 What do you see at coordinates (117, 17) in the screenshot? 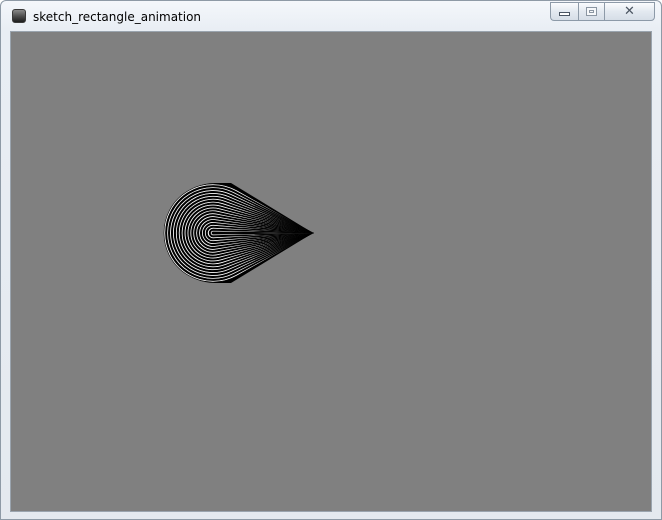
I see `window-title: sketch_rectangle_animation` at bounding box center [117, 17].